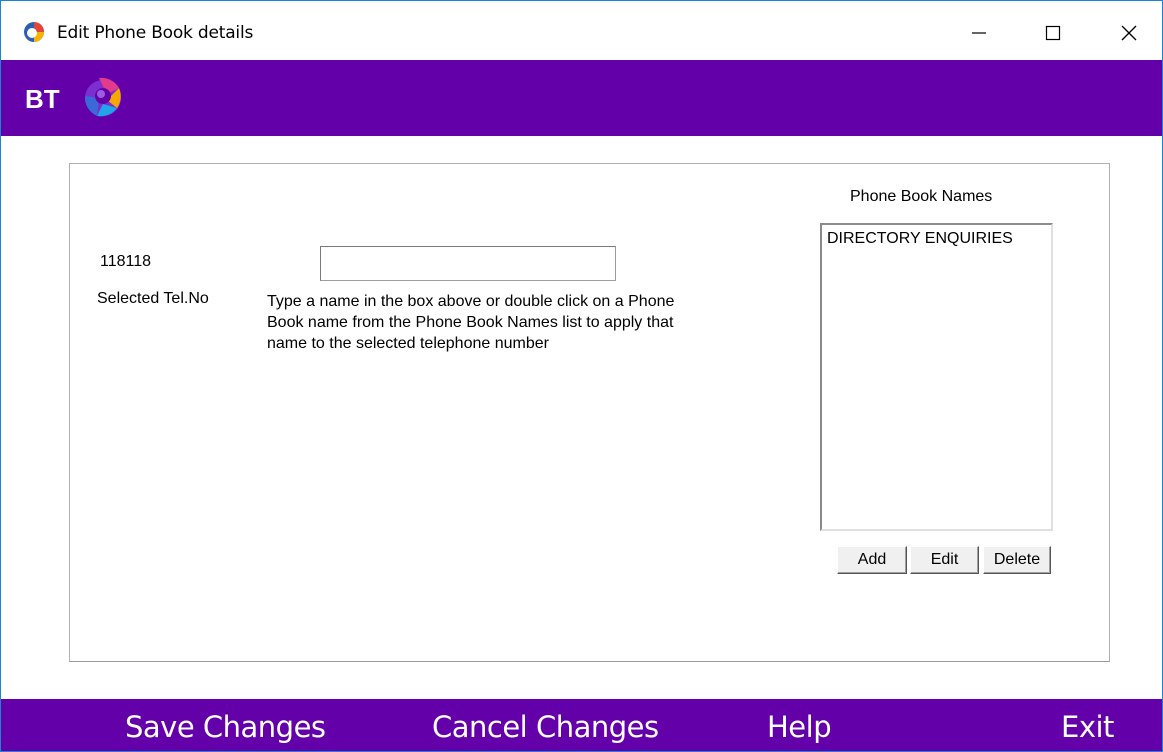  Describe the element at coordinates (936, 377) in the screenshot. I see `phonebook-names-list: DIRECTORY ENQUIRIES` at that location.